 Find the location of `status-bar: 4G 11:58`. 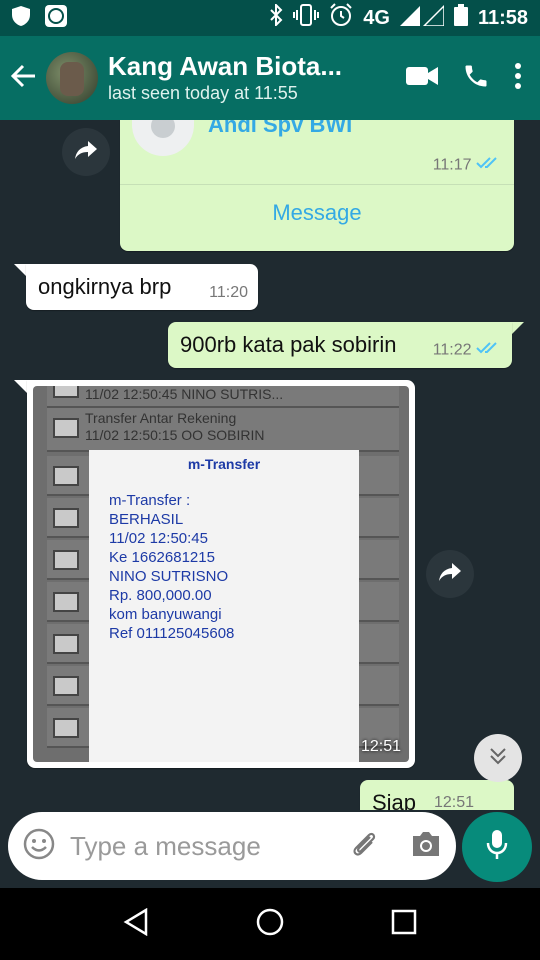

status-bar: 4G 11:58 is located at coordinates (270, 18).